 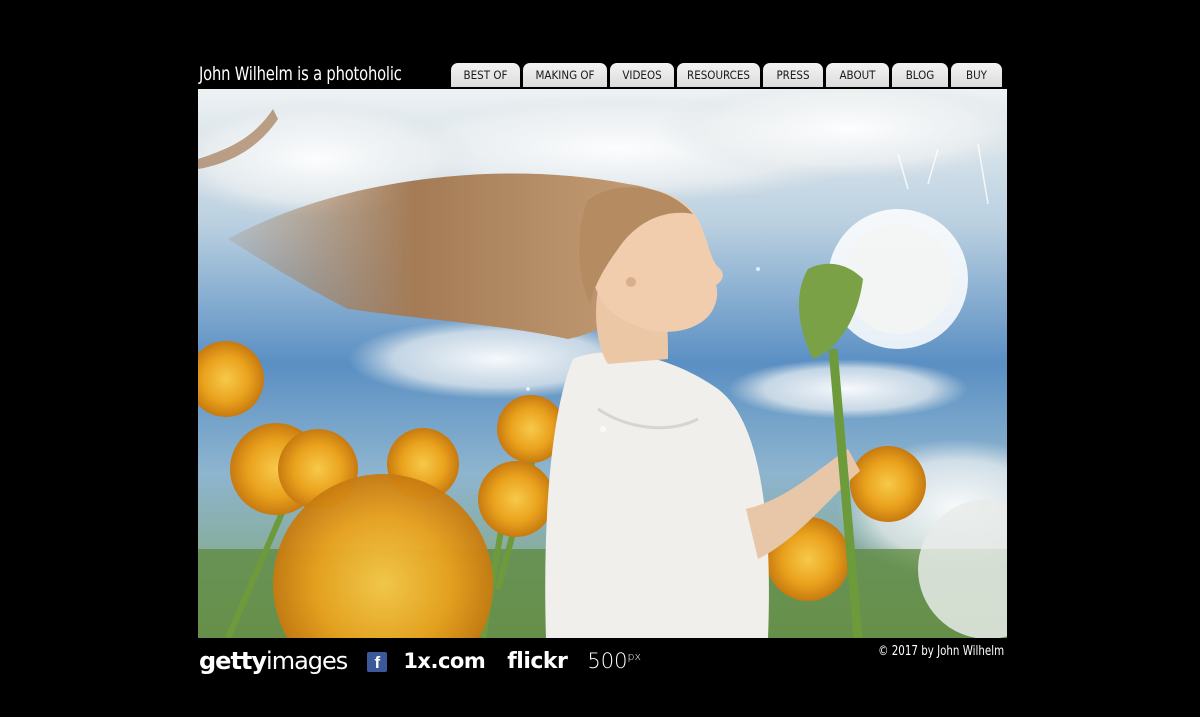 What do you see at coordinates (444, 661) in the screenshot?
I see `onex-logo: 1x.com` at bounding box center [444, 661].